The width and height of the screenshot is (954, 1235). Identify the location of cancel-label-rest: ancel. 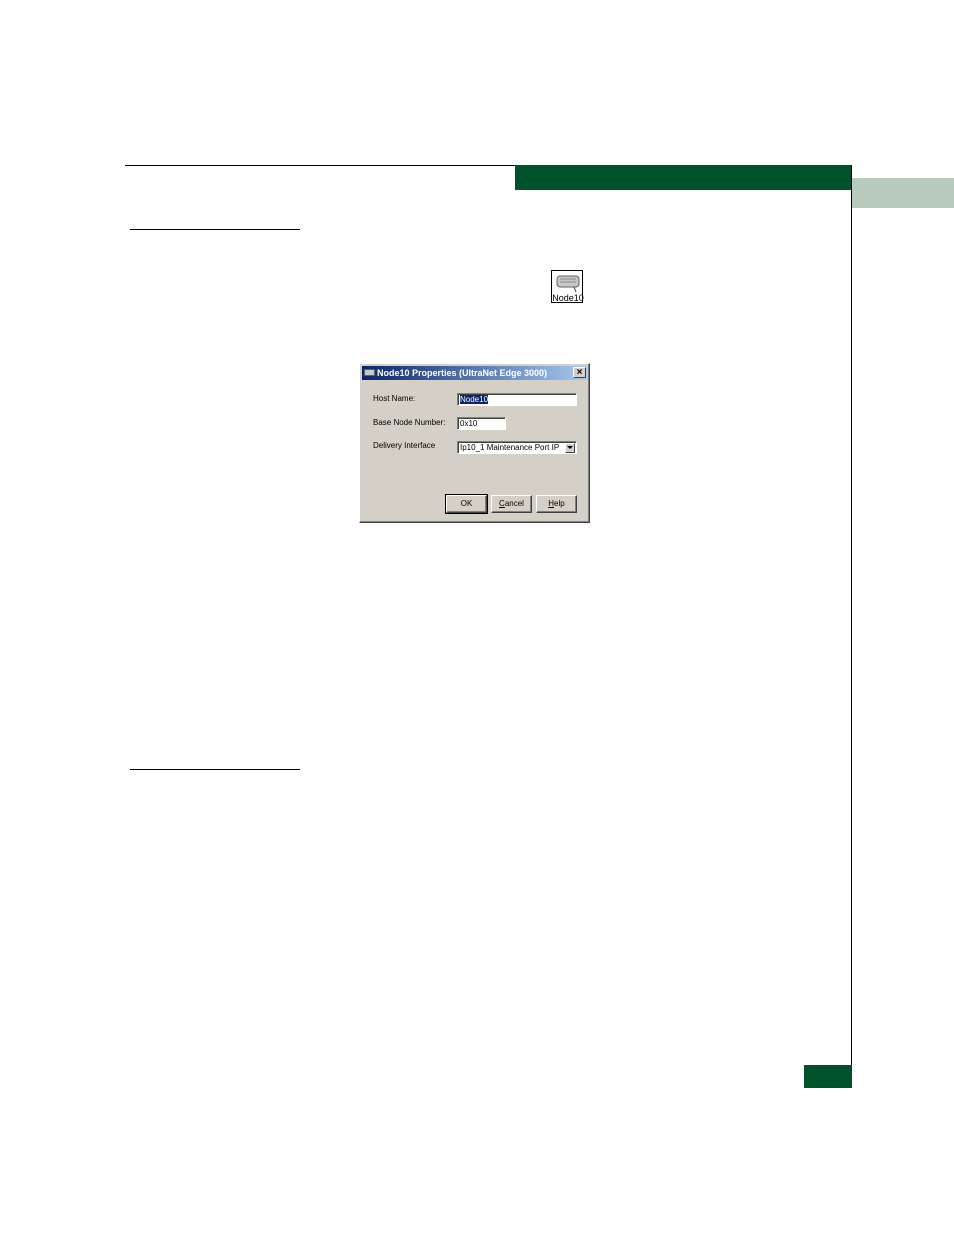
(514, 503).